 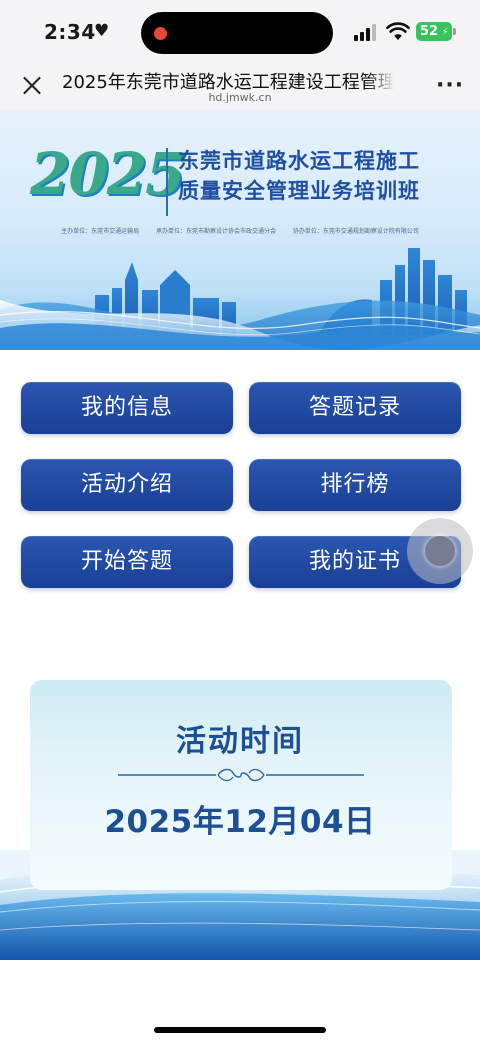 I want to click on ornament-divider, so click(x=241, y=775).